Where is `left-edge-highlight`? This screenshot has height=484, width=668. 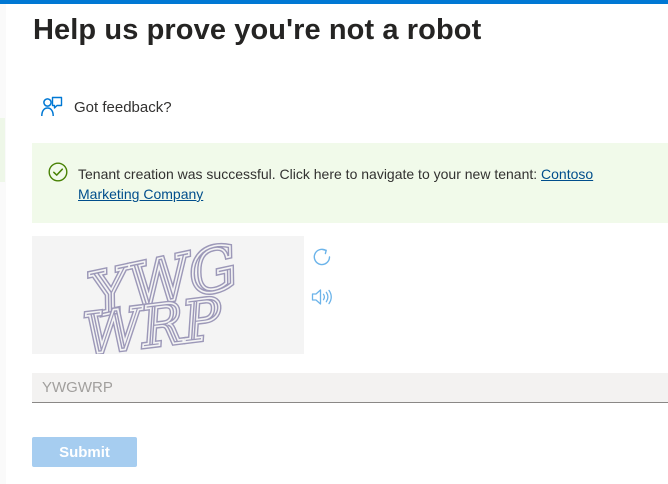
left-edge-highlight is located at coordinates (2, 150).